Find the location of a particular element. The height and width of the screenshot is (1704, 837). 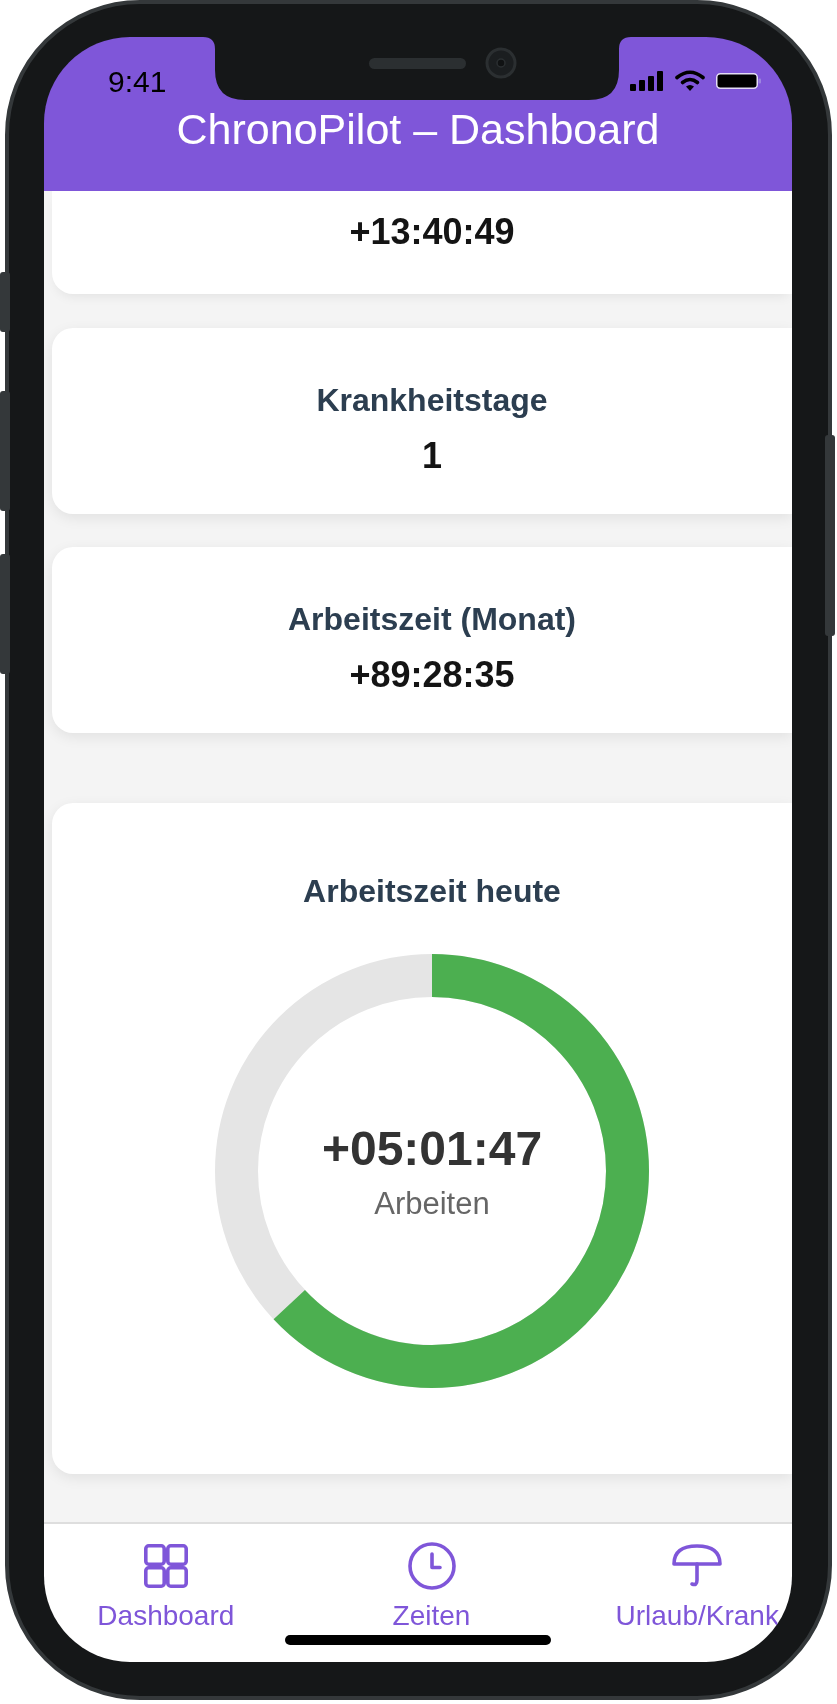

camera-icon is located at coordinates (501, 63).